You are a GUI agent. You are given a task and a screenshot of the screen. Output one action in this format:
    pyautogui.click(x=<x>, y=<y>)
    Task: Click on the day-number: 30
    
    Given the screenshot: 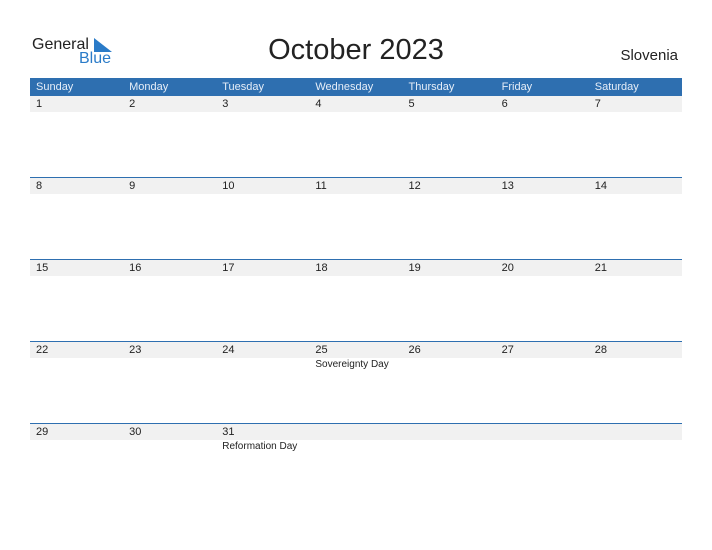 What is the action you would take?
    pyautogui.click(x=135, y=432)
    